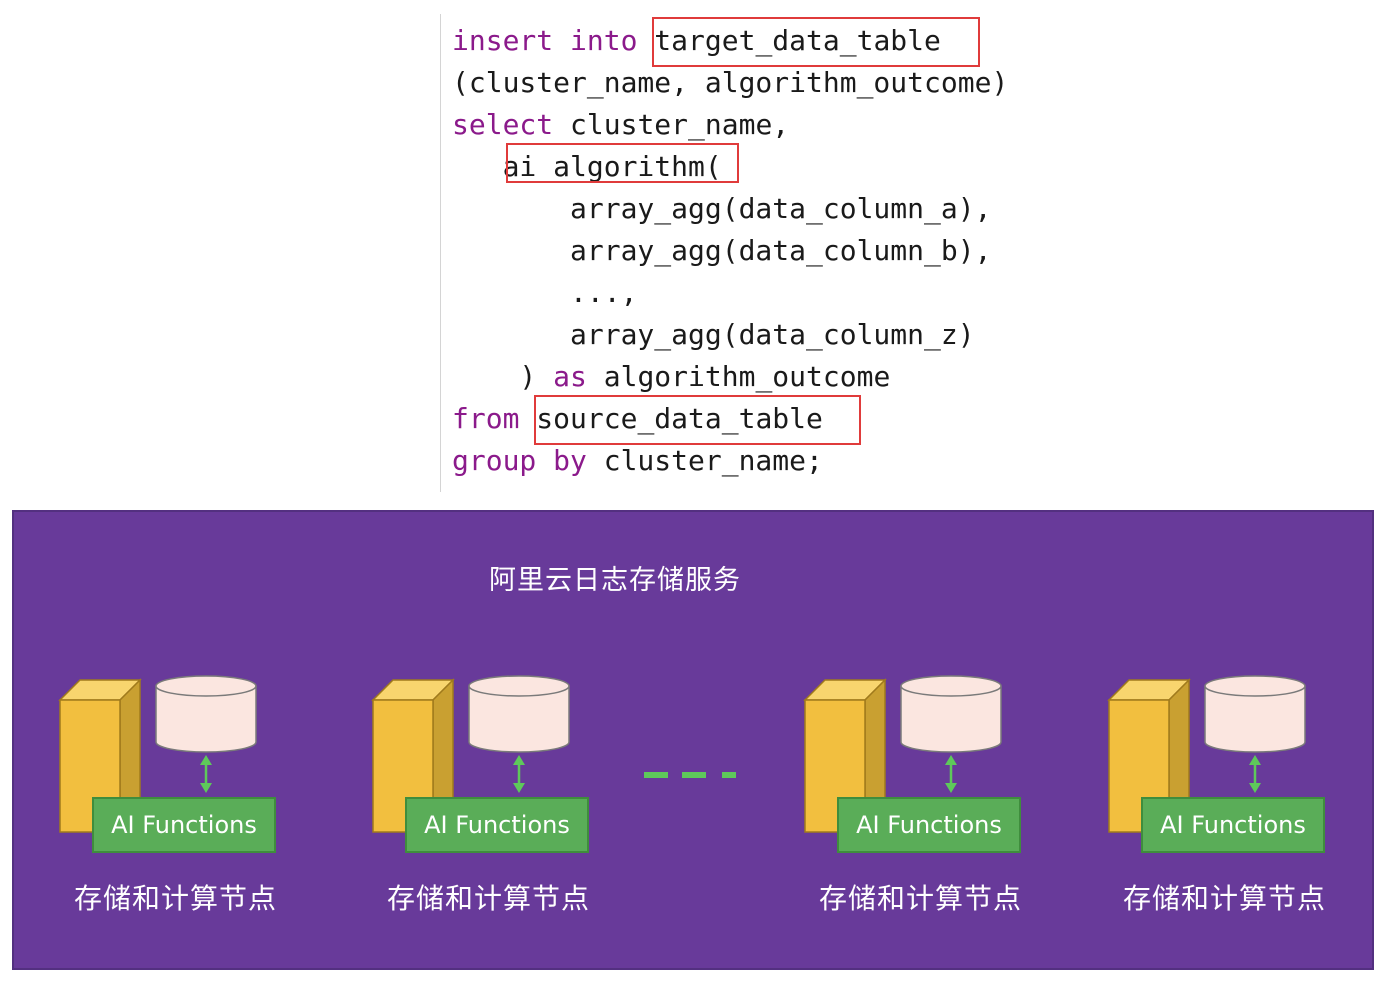 The height and width of the screenshot is (984, 1386). I want to click on code-text: (cluster_name, algorithm_outcome), so click(730, 82).